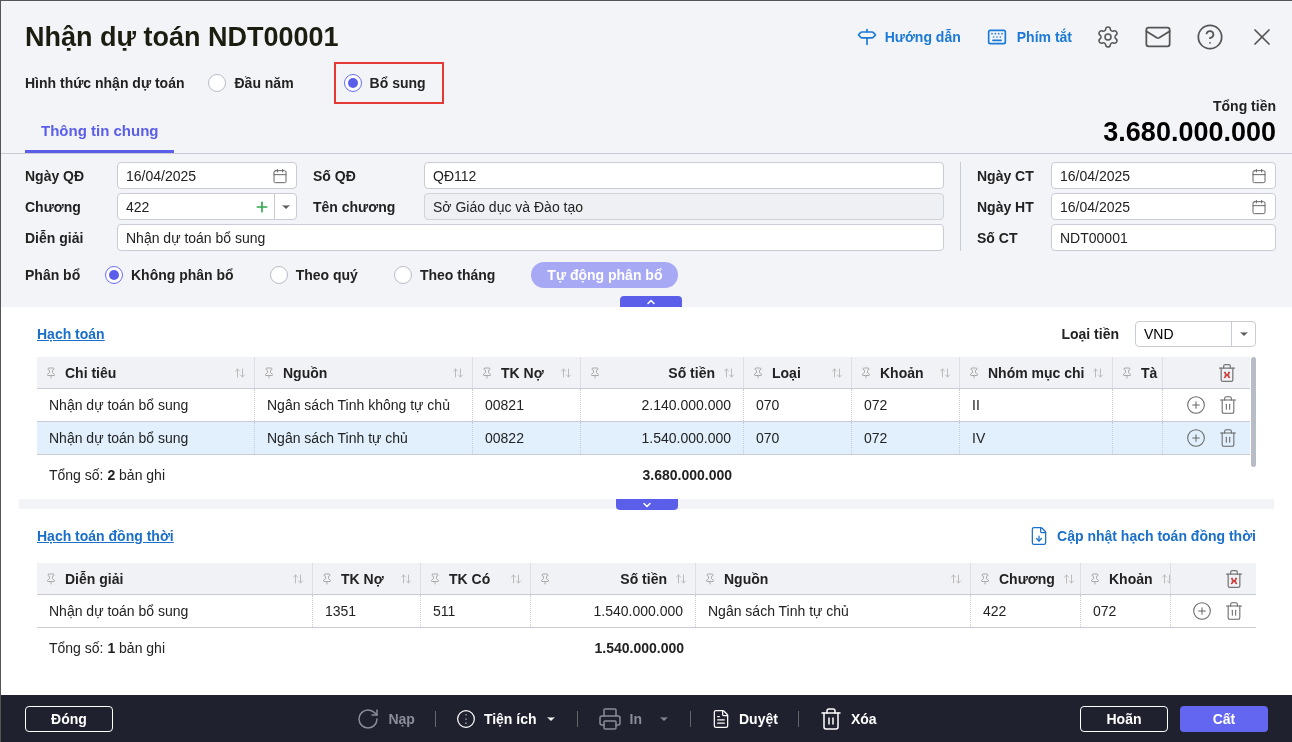 This screenshot has height=742, width=1292. Describe the element at coordinates (1028, 37) in the screenshot. I see `shortcuts-link: Phím tắt` at that location.